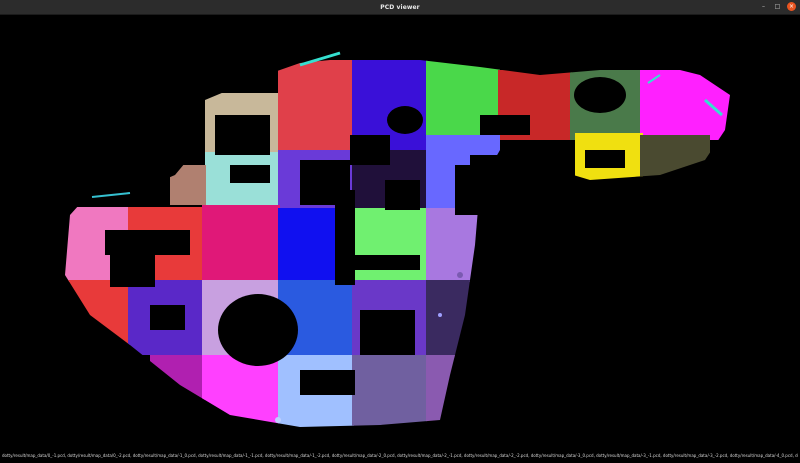 This screenshot has height=463, width=800. I want to click on maximize-button: □, so click(777, 6).